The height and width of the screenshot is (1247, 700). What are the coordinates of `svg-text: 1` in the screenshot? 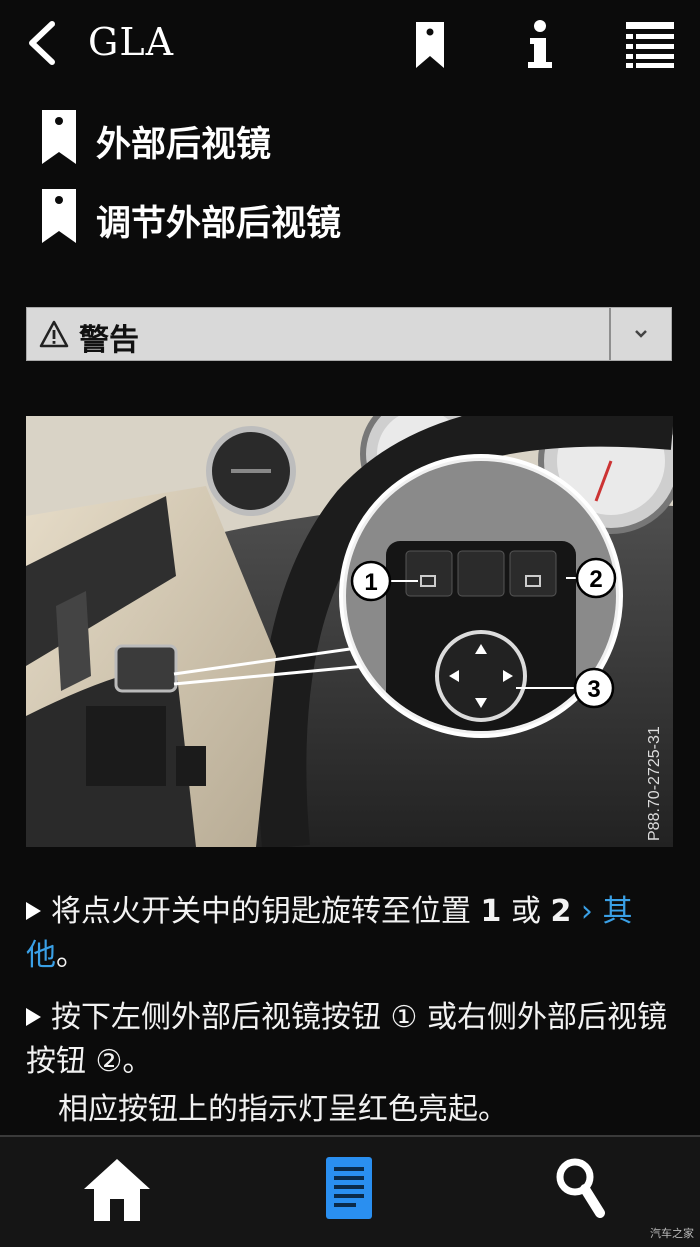 It's located at (370, 582).